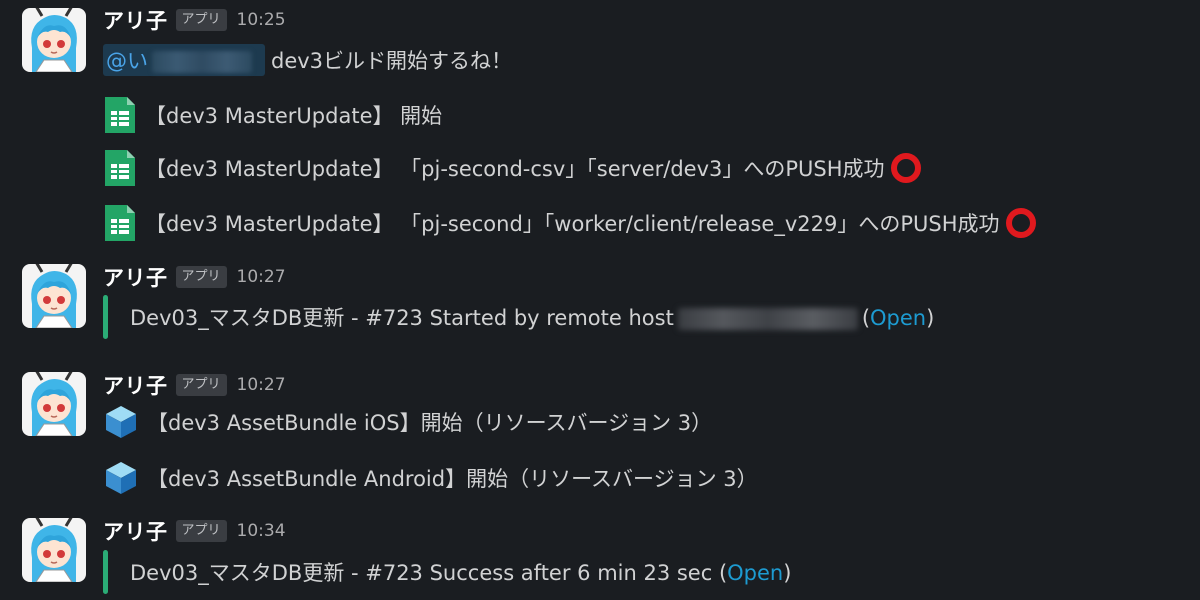 This screenshot has width=1200, height=600. I want to click on message-line: 【dev3 AssetBundle iOS】開始（リソースバージョン 3）, so click(407, 422).